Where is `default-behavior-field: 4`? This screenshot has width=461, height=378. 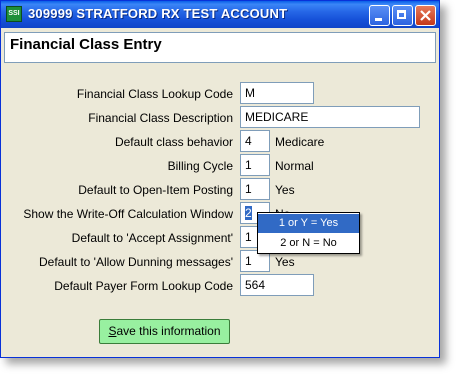
default-behavior-field: 4 is located at coordinates (255, 141).